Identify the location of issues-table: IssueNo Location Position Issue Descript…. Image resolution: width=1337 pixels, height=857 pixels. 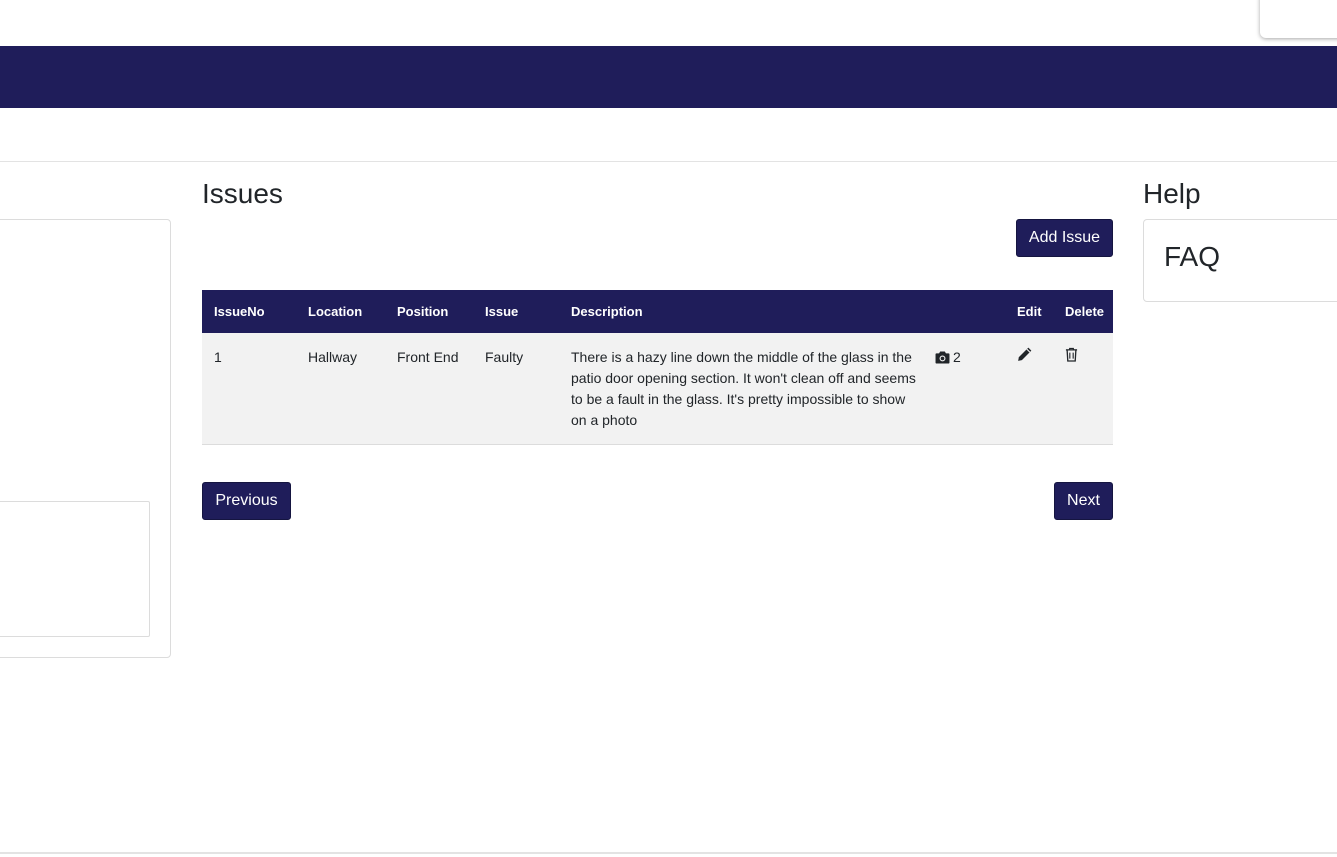
(657, 367).